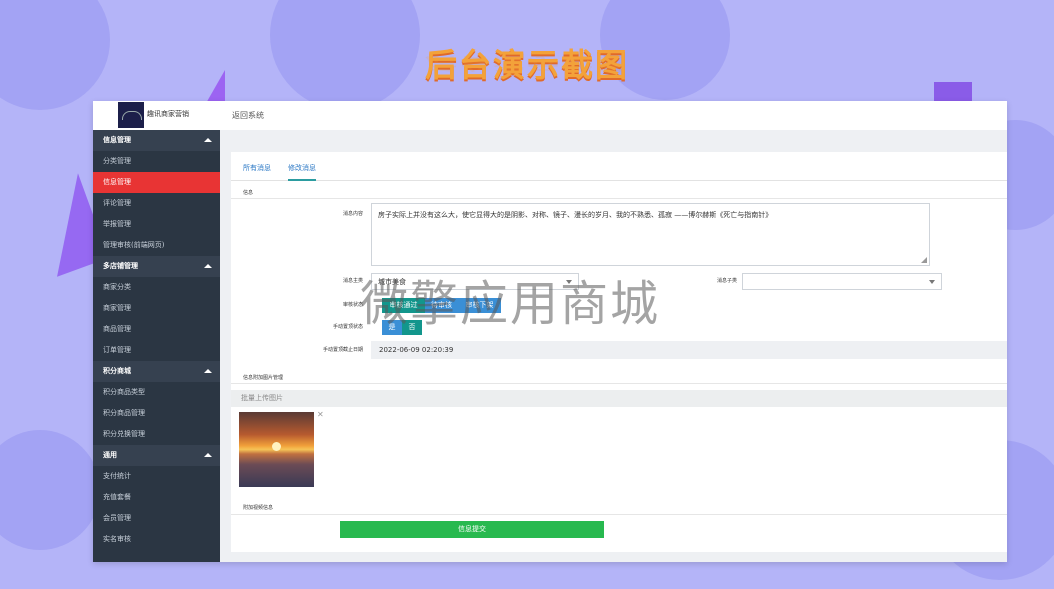 Image resolution: width=1054 pixels, height=589 pixels. I want to click on back-to-system-link: 返回系统, so click(248, 115).